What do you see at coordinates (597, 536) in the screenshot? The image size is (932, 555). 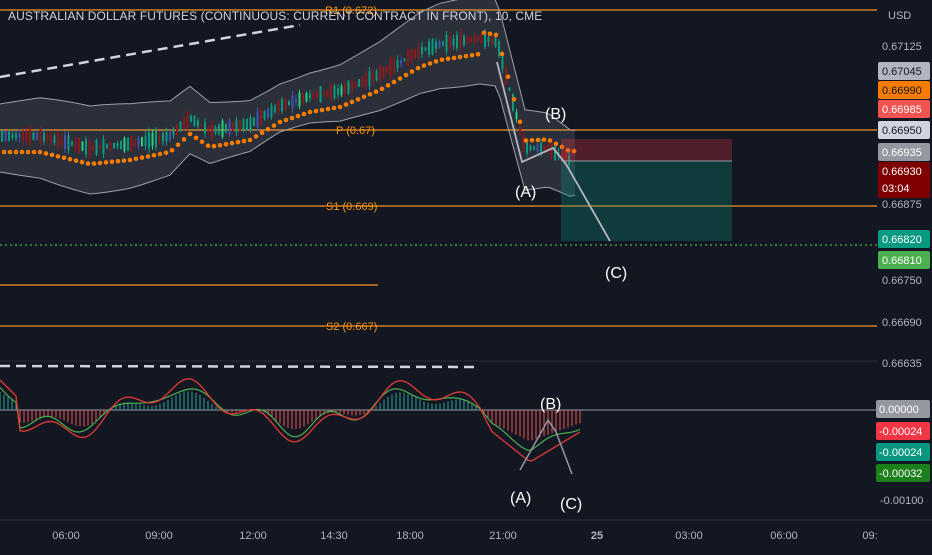 I see `time-tick-label: 25` at bounding box center [597, 536].